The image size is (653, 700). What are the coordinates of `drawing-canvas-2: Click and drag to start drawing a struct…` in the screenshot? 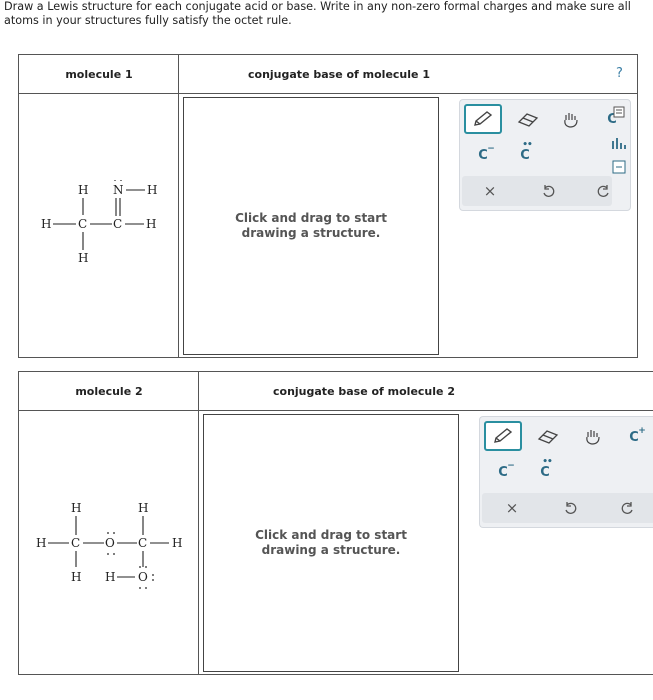 It's located at (331, 543).